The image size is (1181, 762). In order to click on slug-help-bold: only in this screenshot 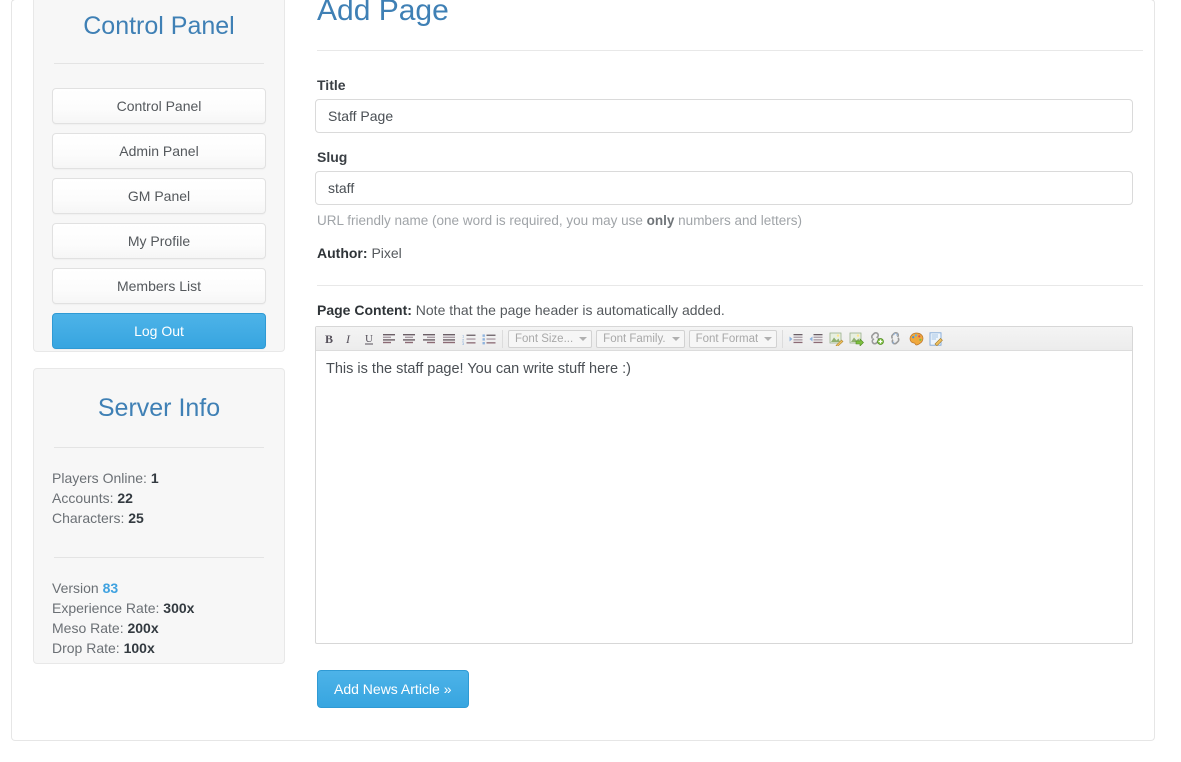, I will do `click(660, 220)`.